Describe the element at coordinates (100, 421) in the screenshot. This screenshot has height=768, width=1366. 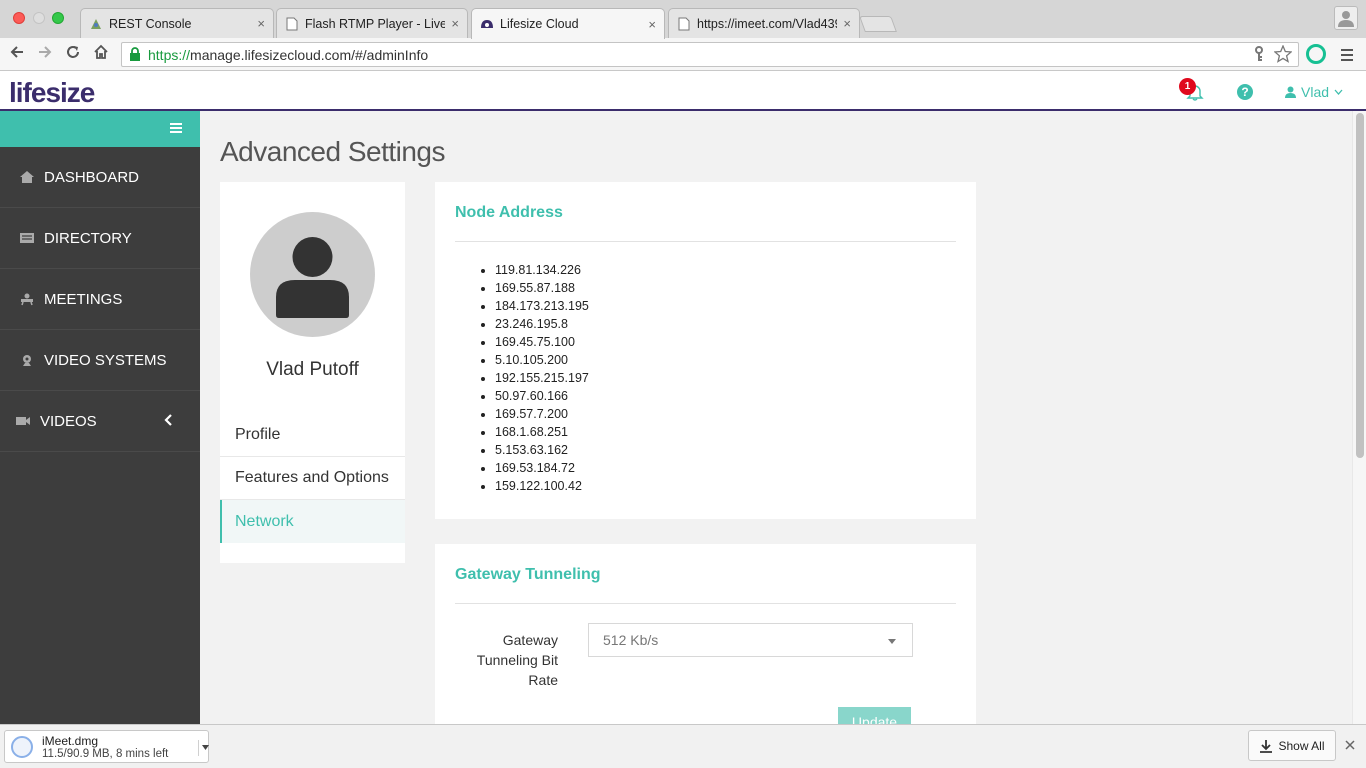
I see `sidebar-item-videos: VIDEOS` at that location.